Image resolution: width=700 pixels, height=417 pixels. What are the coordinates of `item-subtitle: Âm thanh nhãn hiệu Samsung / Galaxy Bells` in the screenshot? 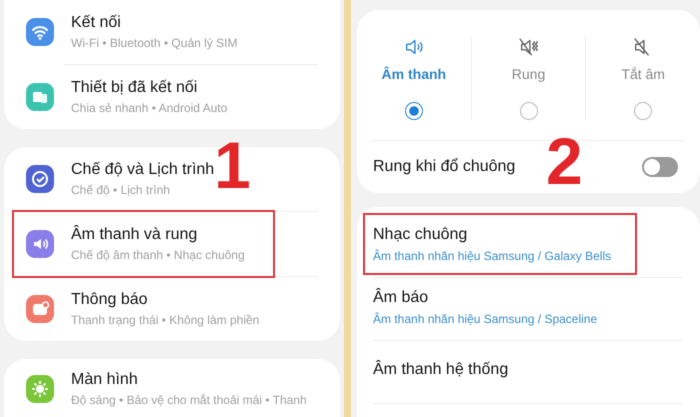 It's located at (492, 255).